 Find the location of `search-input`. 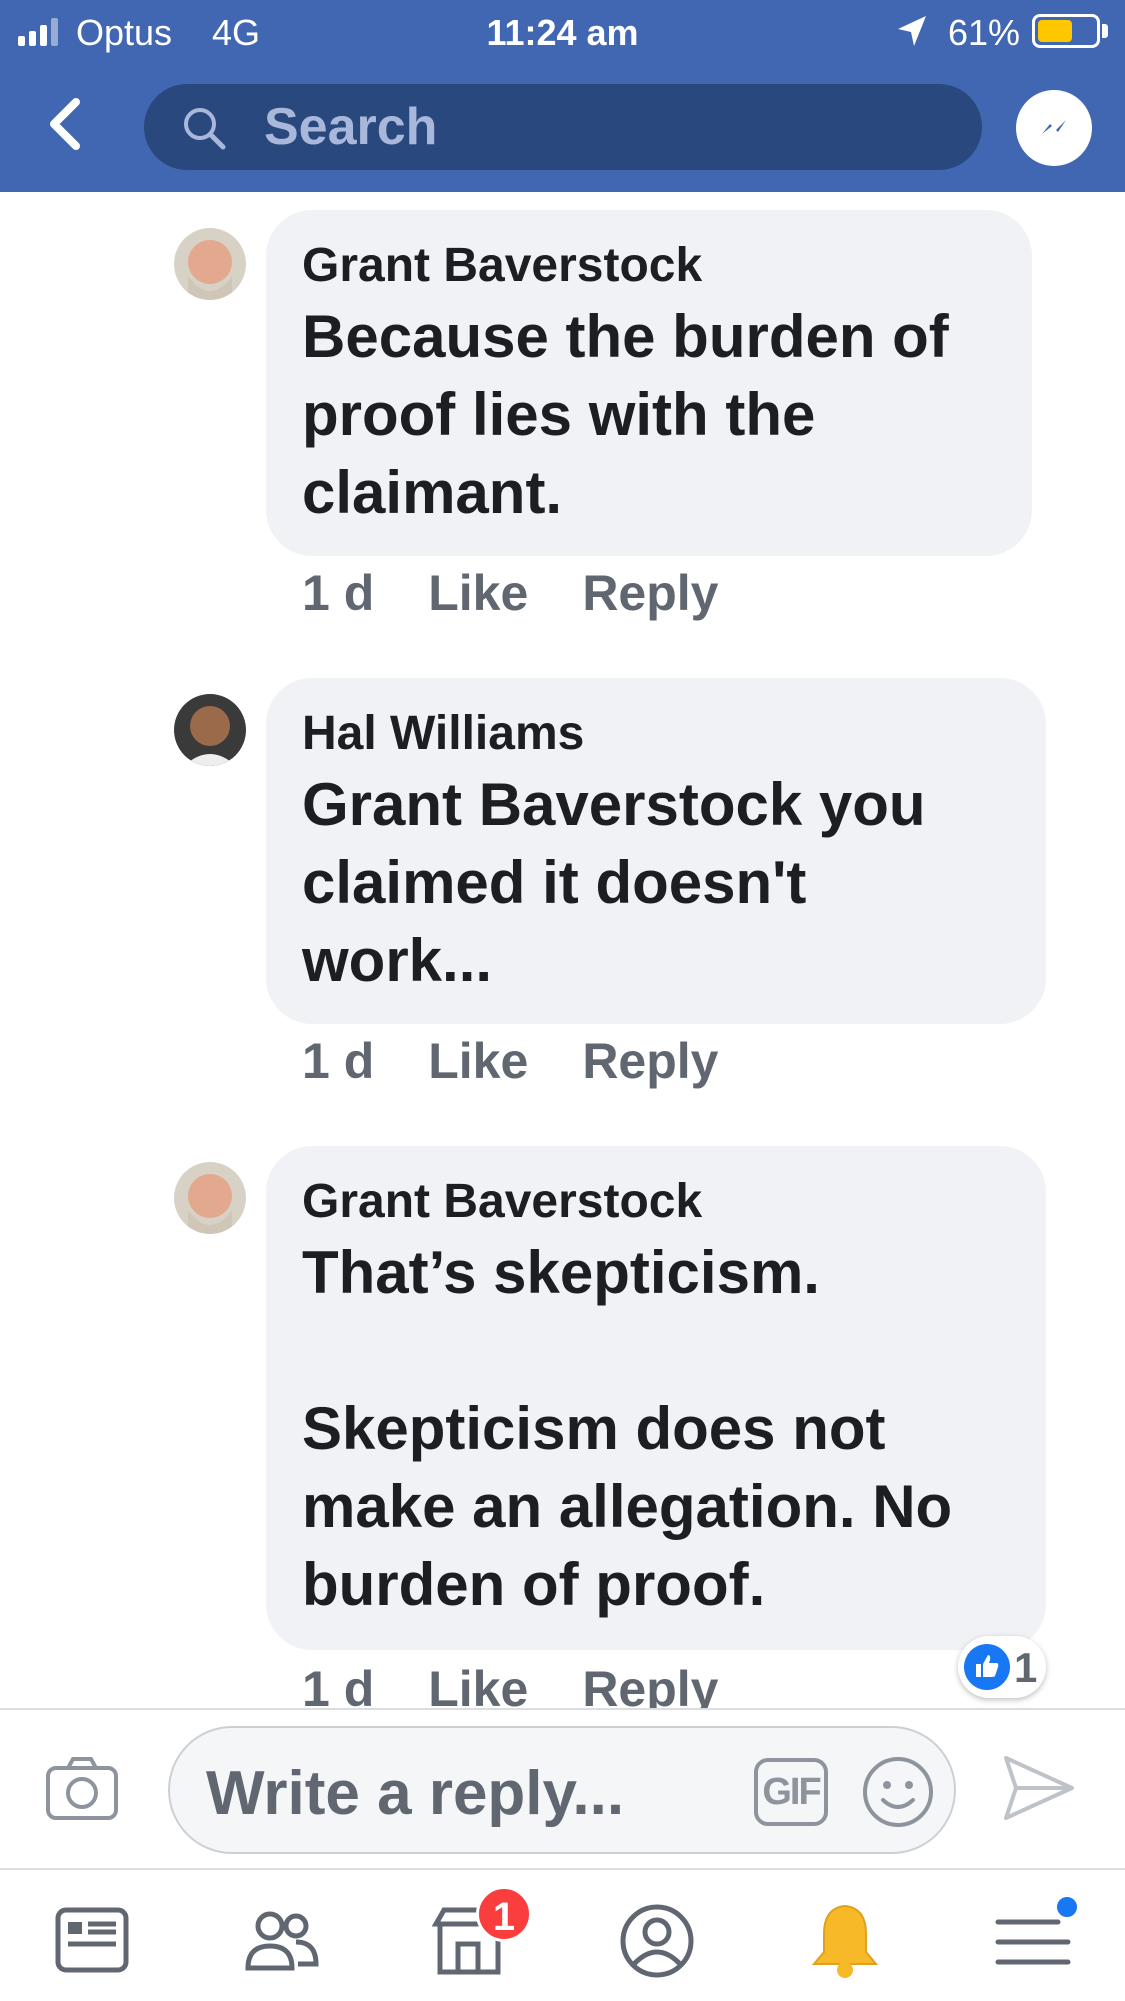

search-input is located at coordinates (604, 127).